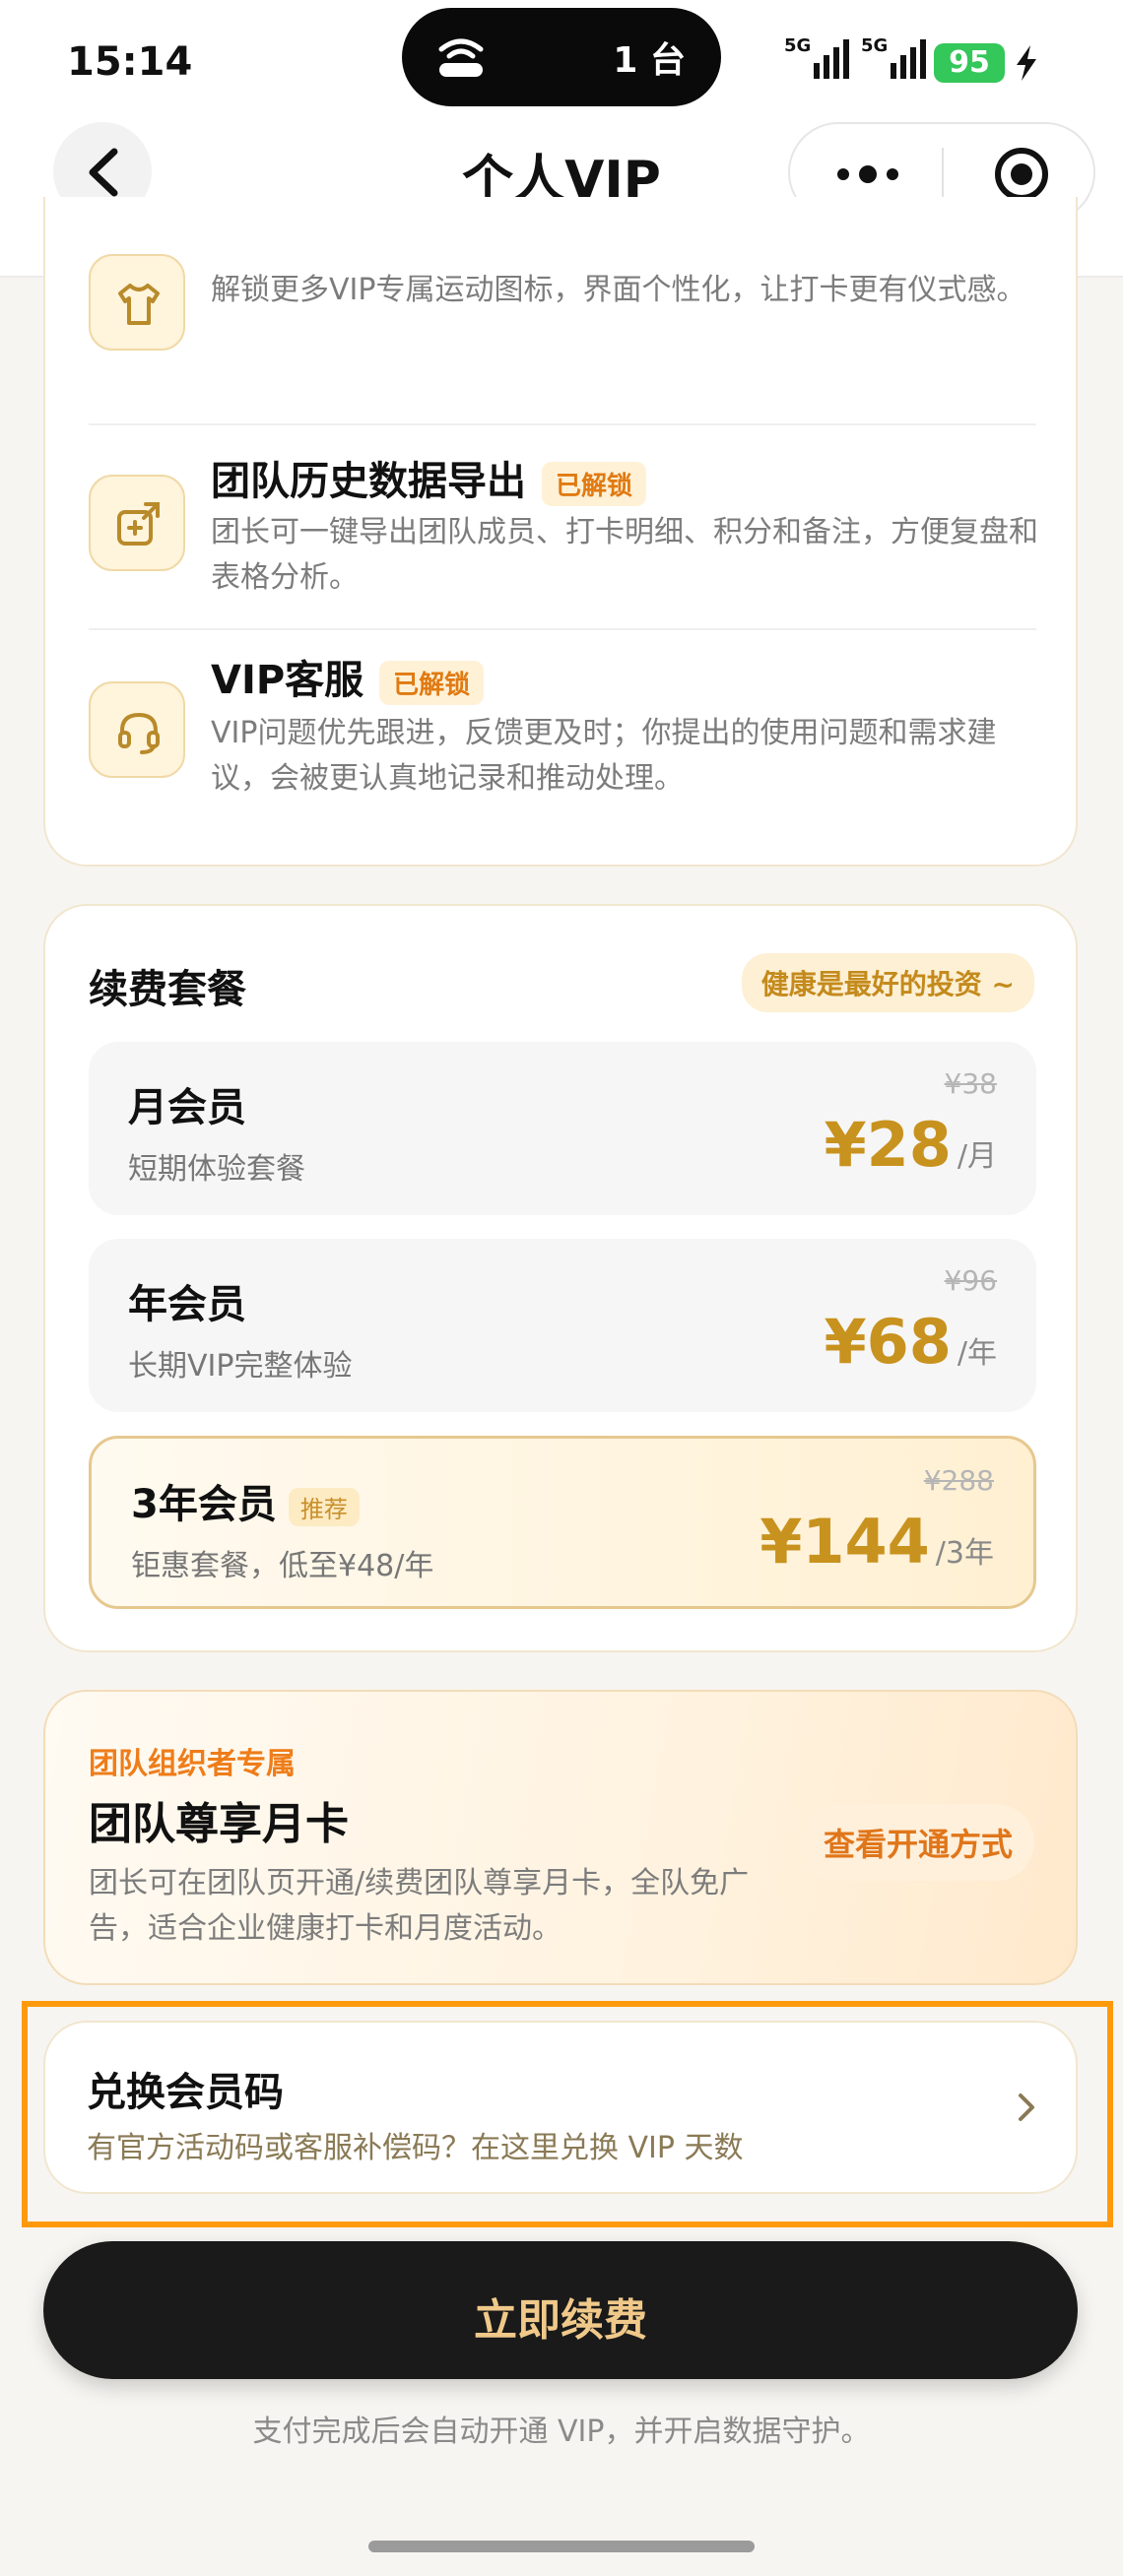 The height and width of the screenshot is (2576, 1123). What do you see at coordinates (139, 733) in the screenshot?
I see `headset-icon` at bounding box center [139, 733].